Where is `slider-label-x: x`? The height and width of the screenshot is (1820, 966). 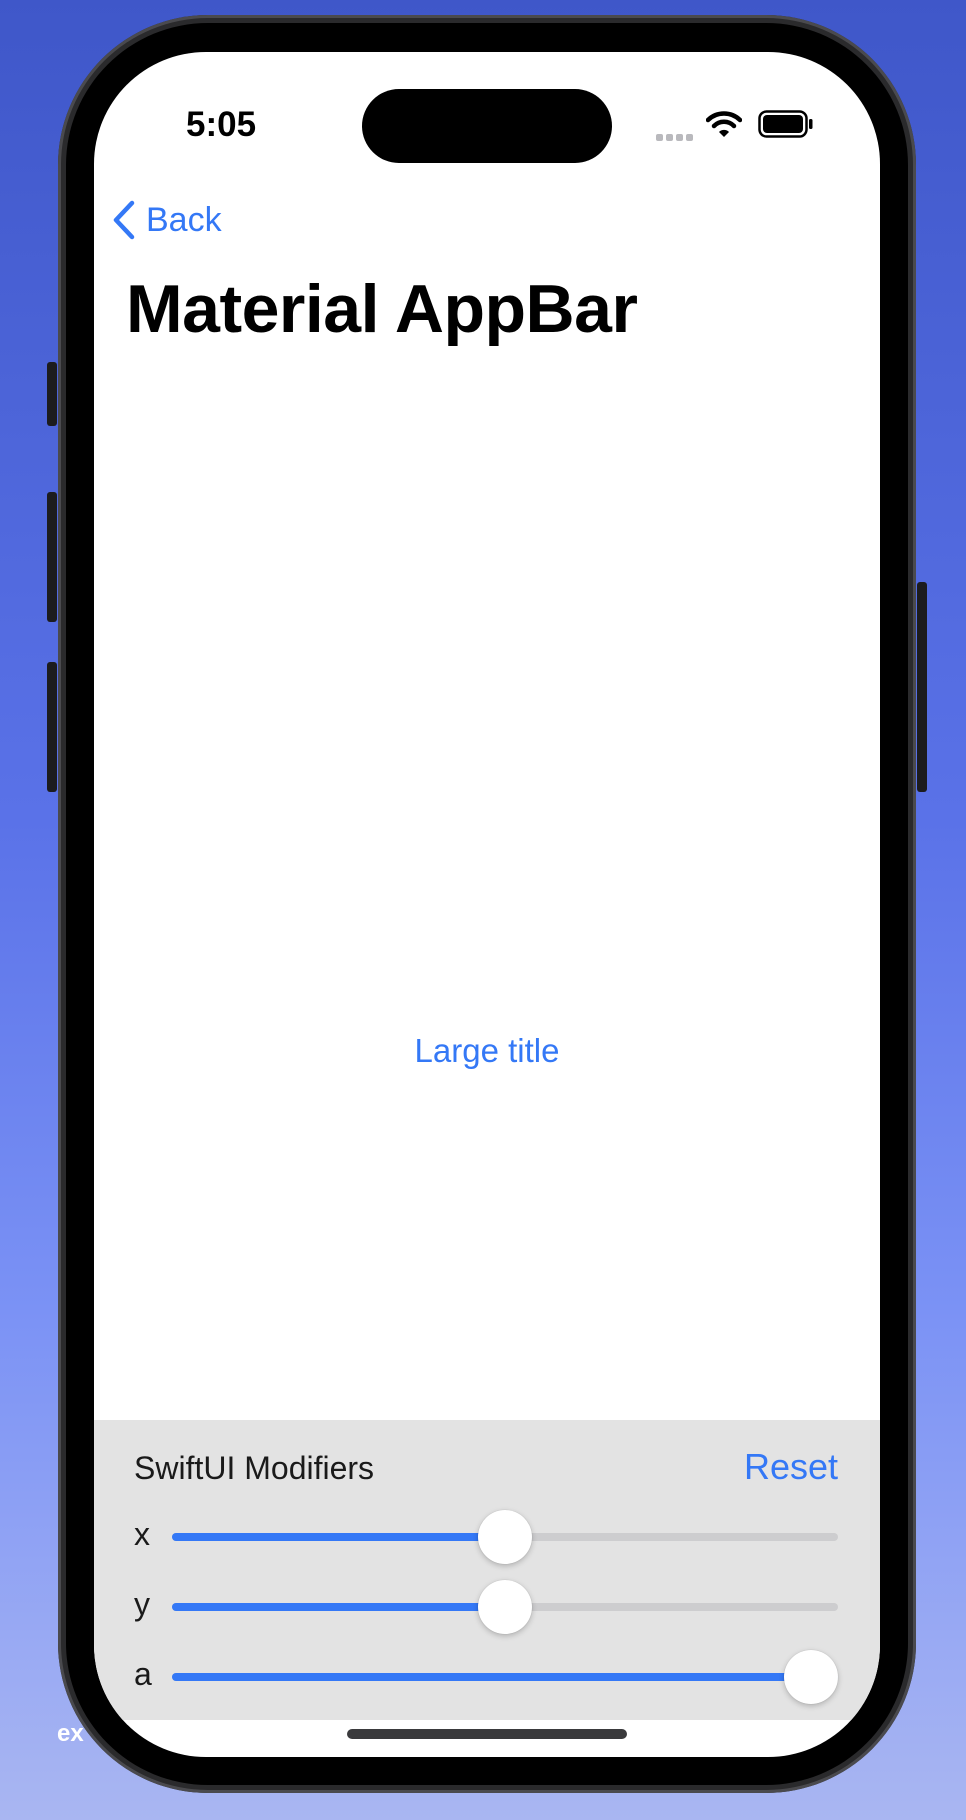 slider-label-x: x is located at coordinates (142, 1534).